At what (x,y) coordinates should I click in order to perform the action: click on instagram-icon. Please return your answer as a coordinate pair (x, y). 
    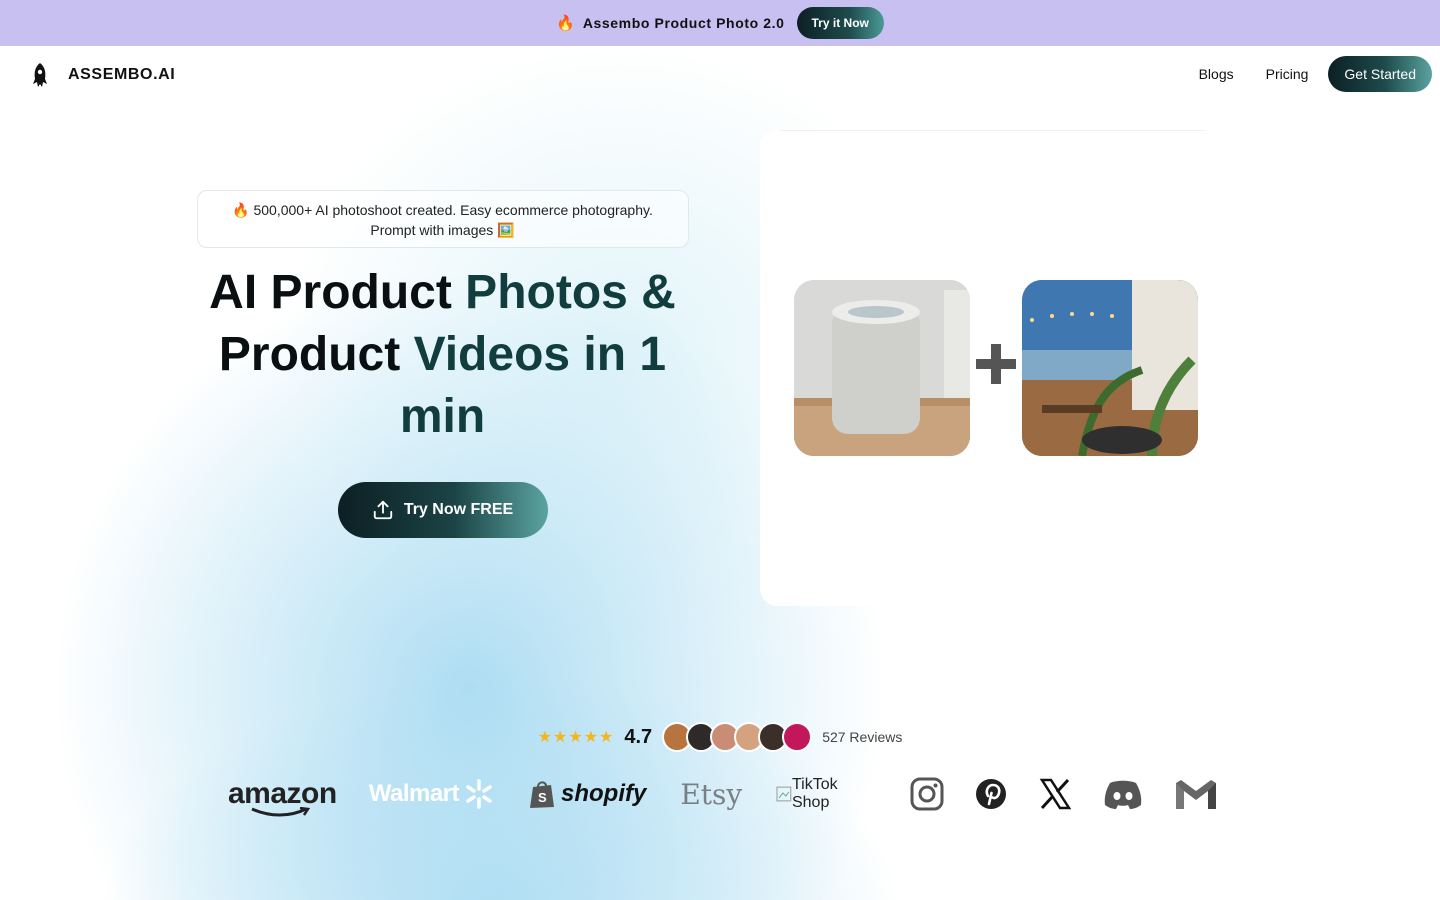
    Looking at the image, I should click on (927, 794).